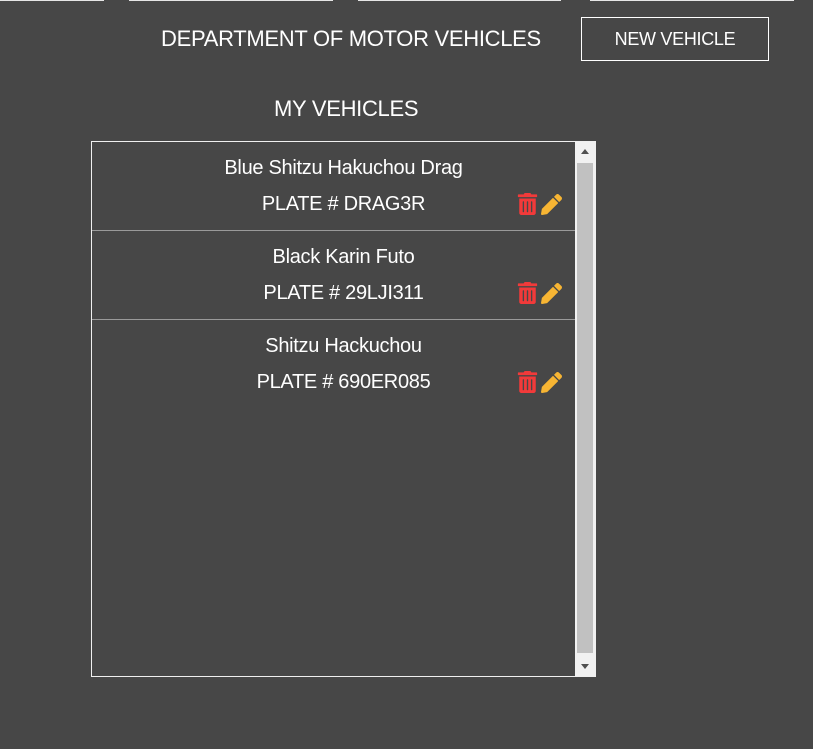 The width and height of the screenshot is (813, 749). I want to click on scroll-down-arrow-icon, so click(585, 666).